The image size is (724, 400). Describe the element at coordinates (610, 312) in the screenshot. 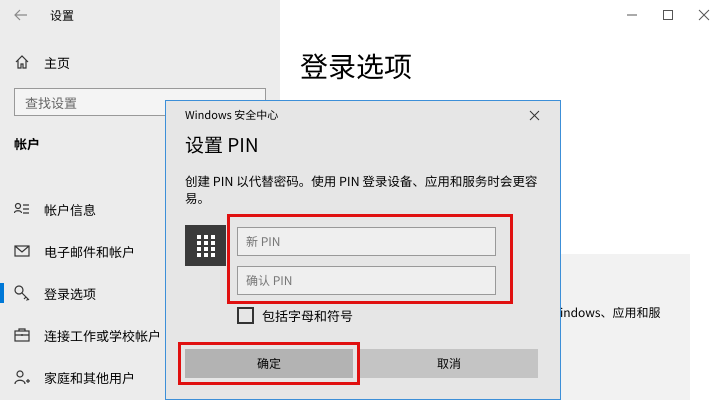

I see `card-text: indows、应用和服` at that location.